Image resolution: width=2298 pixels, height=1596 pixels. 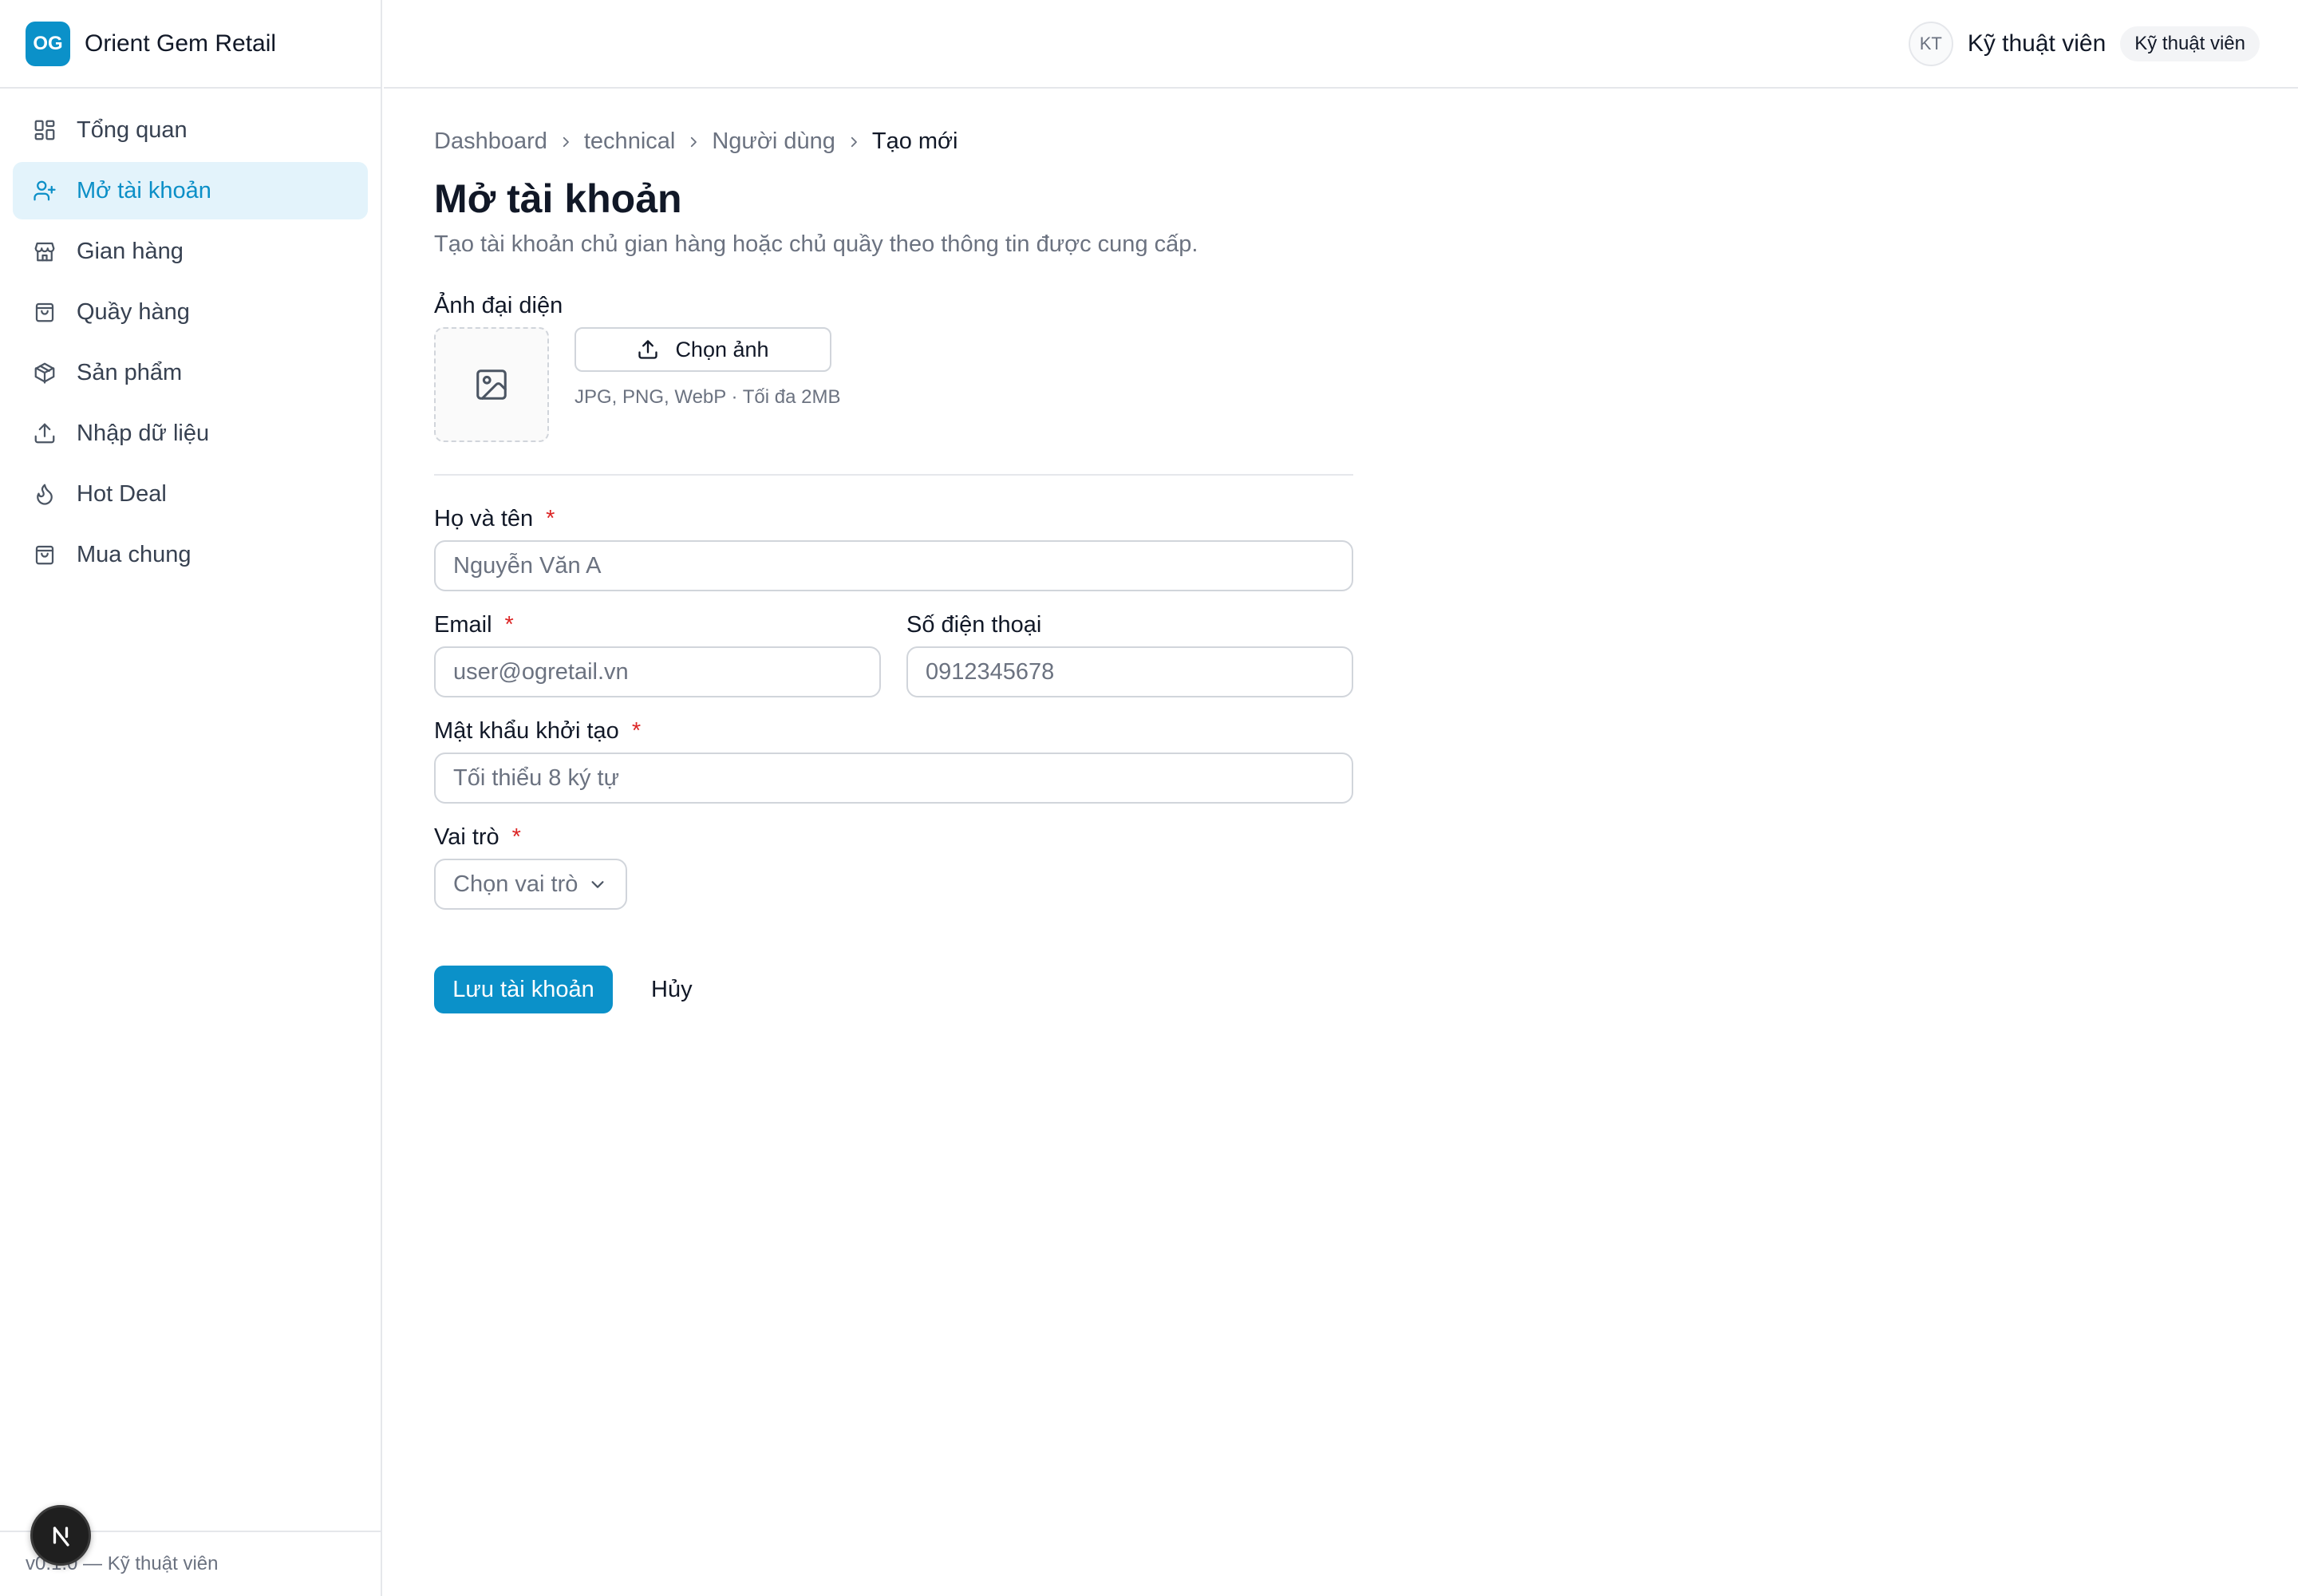 I want to click on breadcrumb: Dashboard technical Người dùng Tạo mới, so click(x=897, y=141).